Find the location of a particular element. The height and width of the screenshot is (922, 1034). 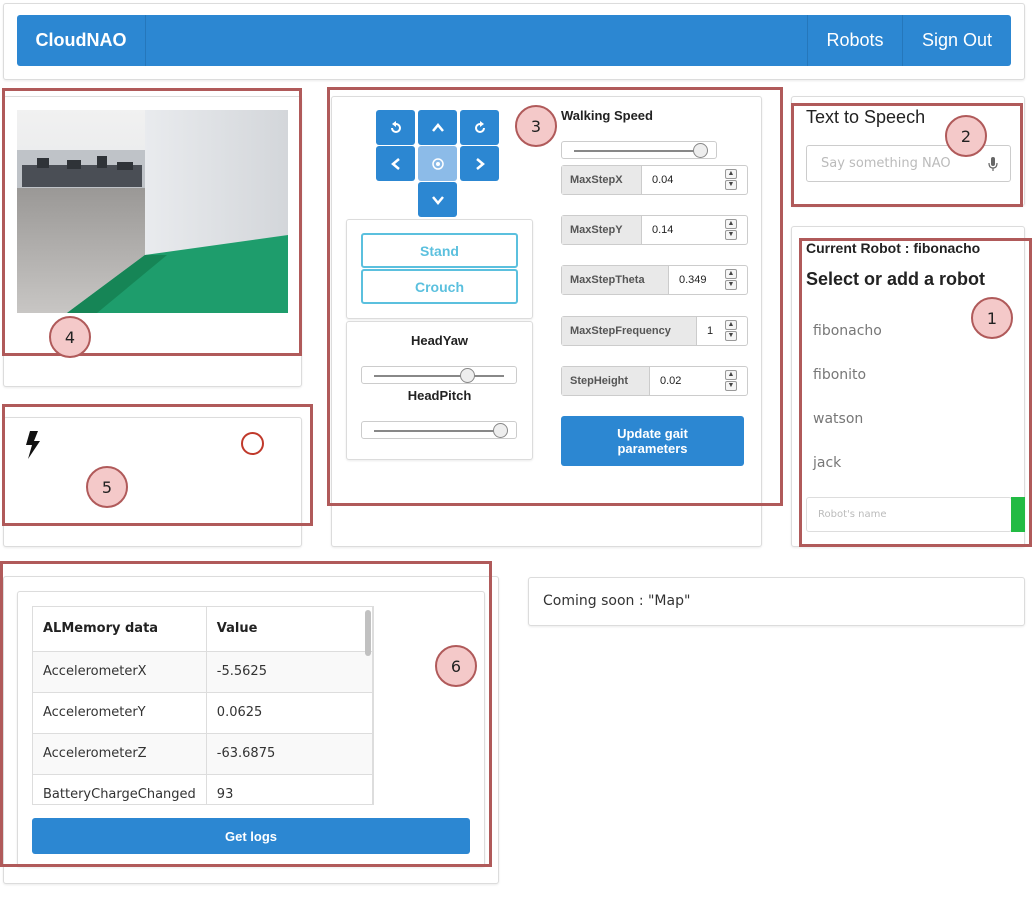

param-label: MaxStepTheta is located at coordinates (615, 280).